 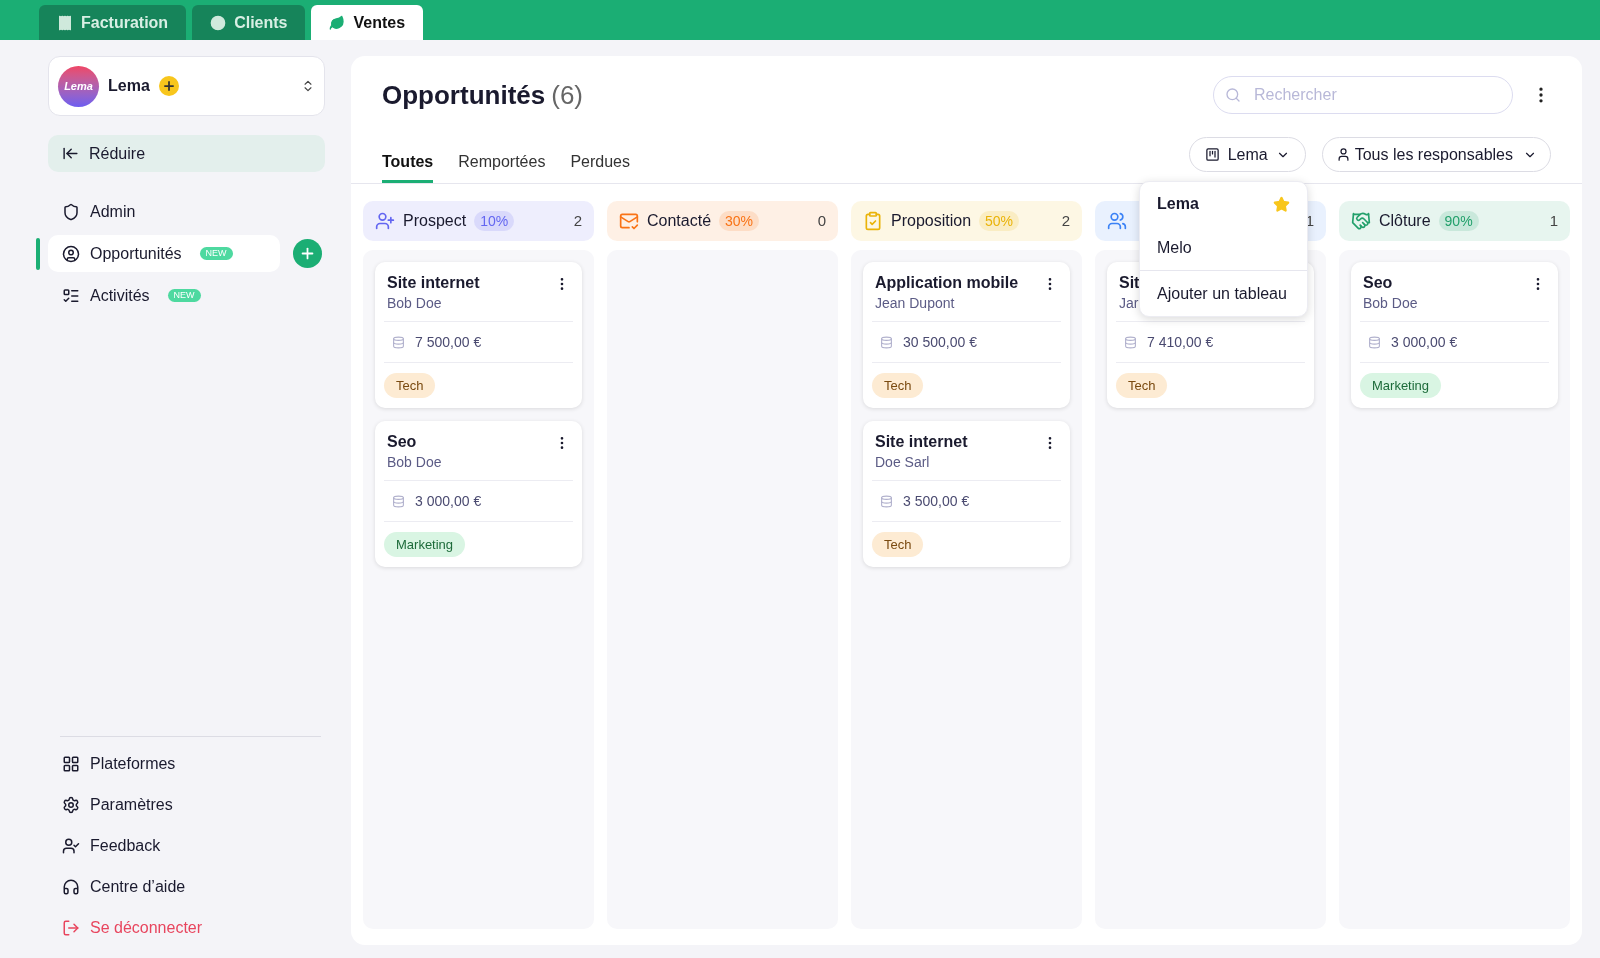 I want to click on opportunity-card: Site internet Bob Doe 7 500,00 € Tech, so click(x=478, y=335).